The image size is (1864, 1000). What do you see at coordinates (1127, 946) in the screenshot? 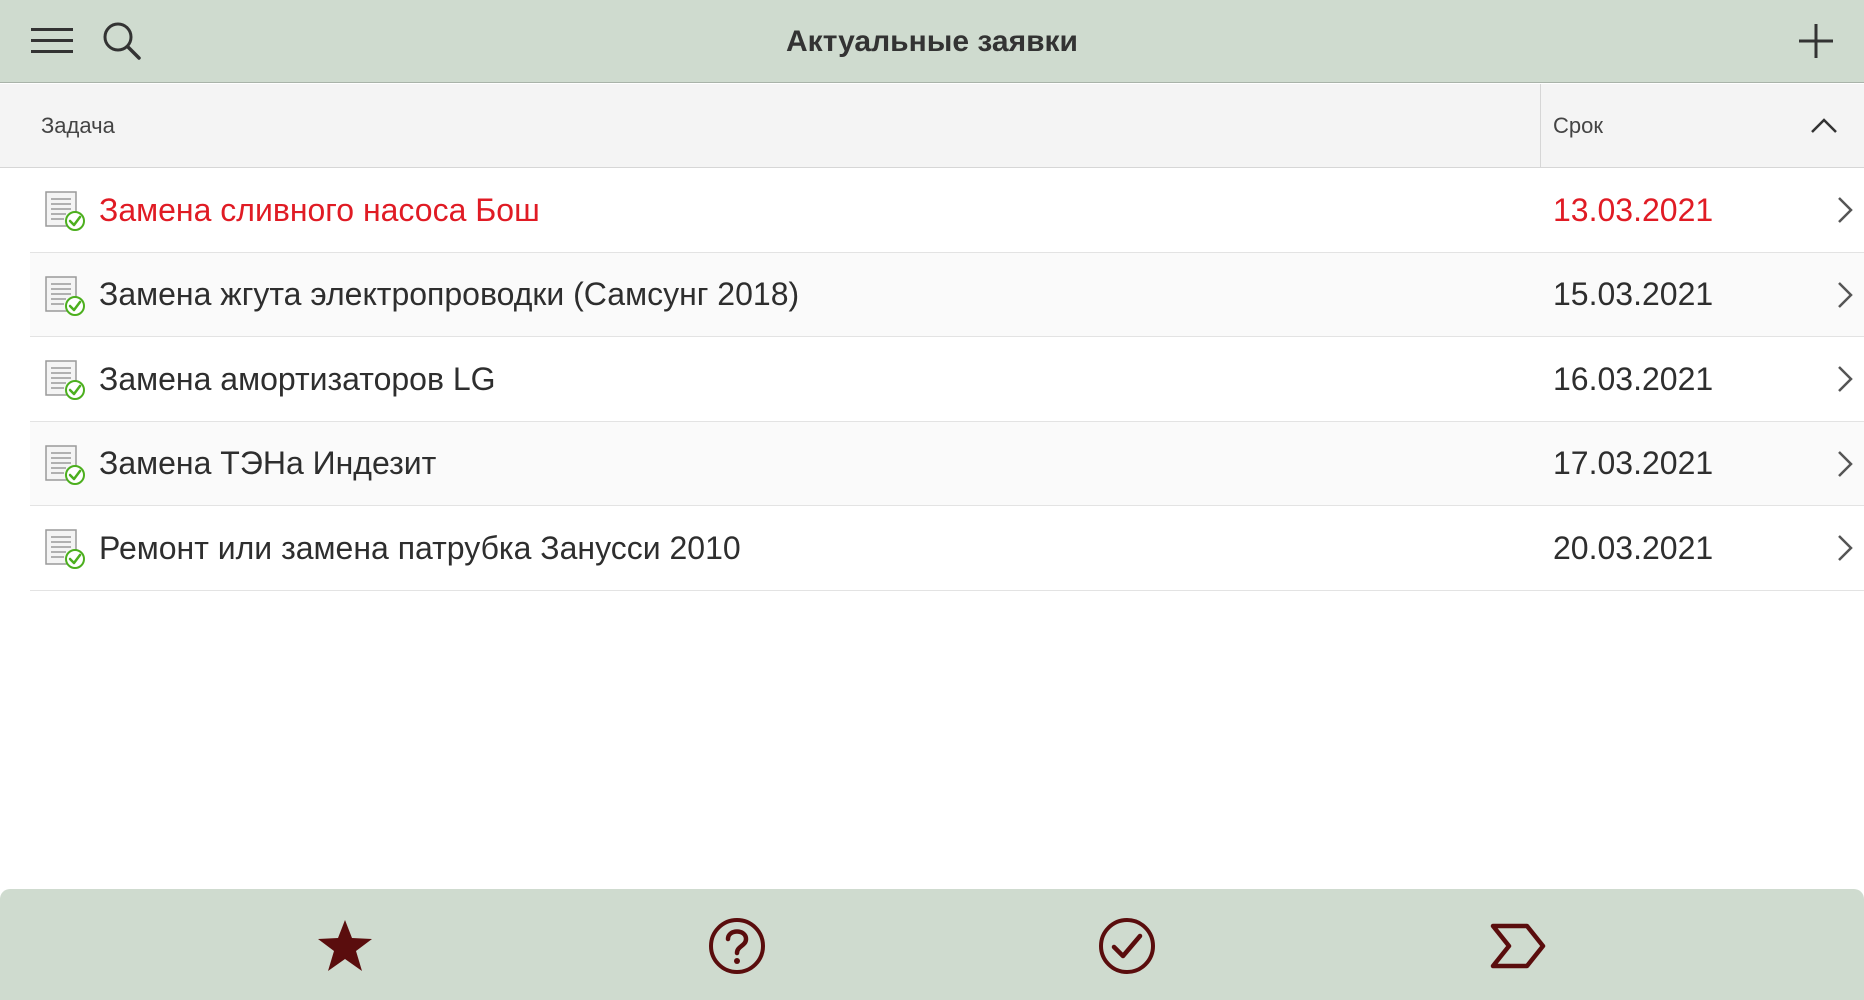
I see `check-circle-icon` at bounding box center [1127, 946].